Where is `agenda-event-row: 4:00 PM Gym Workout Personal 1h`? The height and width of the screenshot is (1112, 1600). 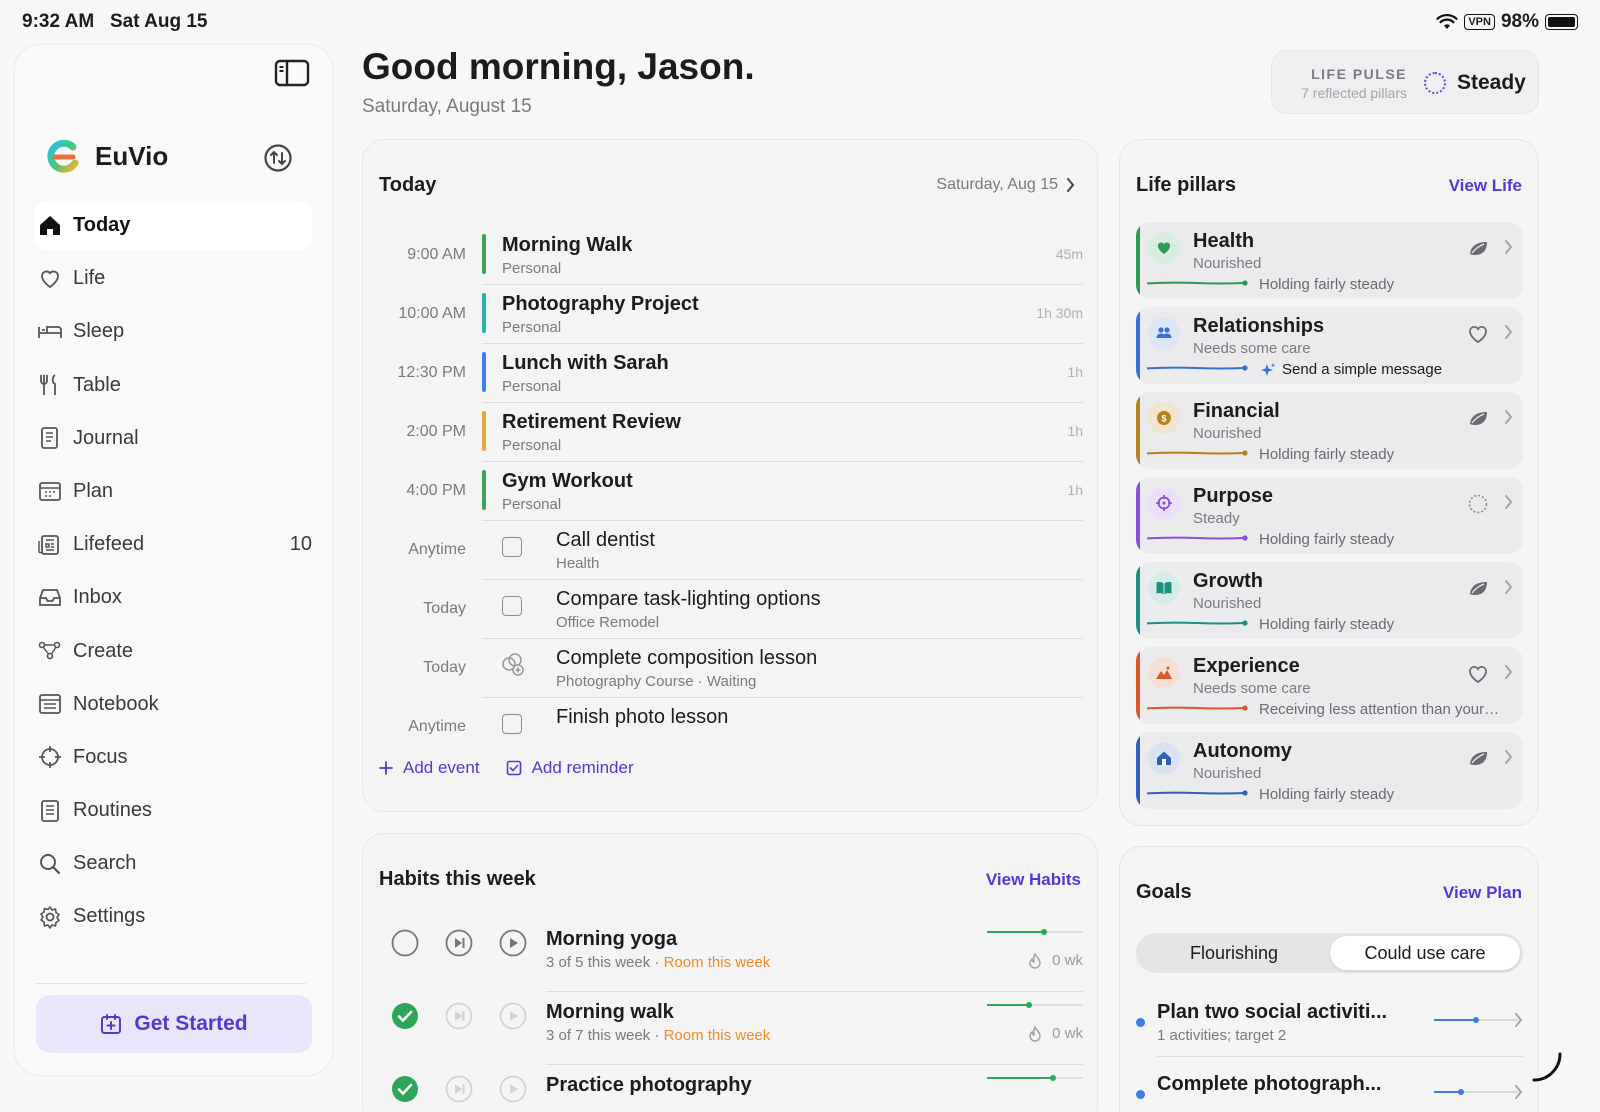
agenda-event-row: 4:00 PM Gym Workout Personal 1h is located at coordinates (731, 491).